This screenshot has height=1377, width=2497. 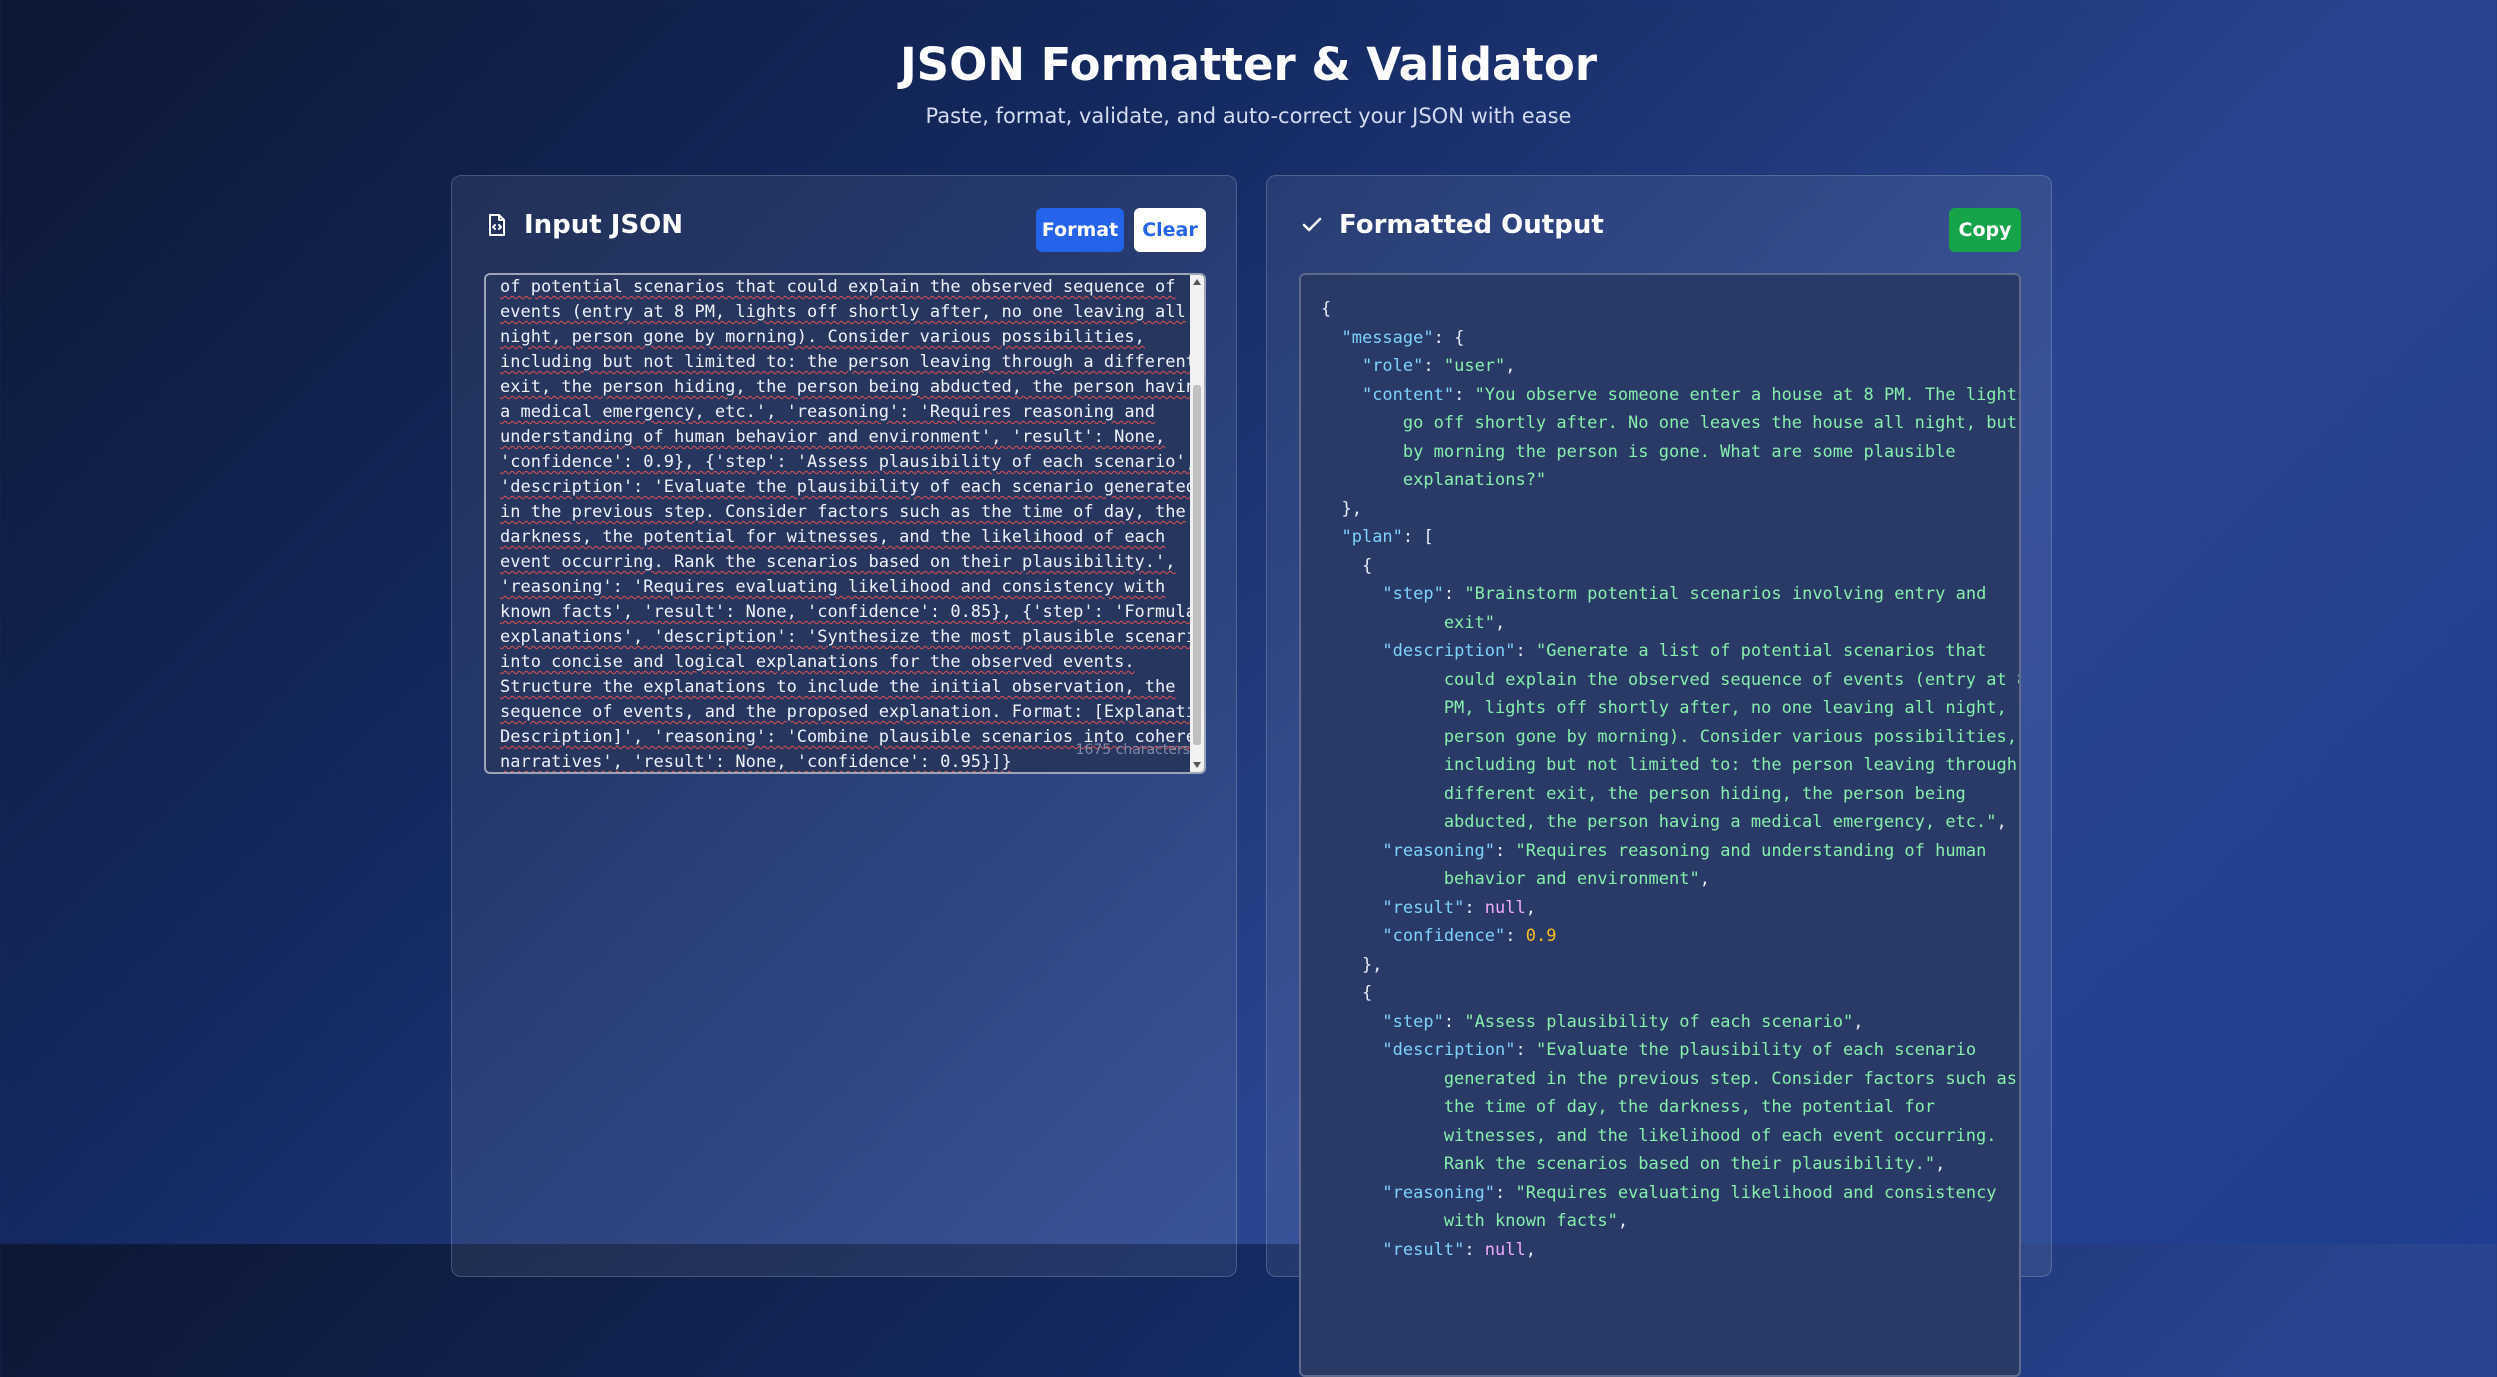 I want to click on json-token: behavior and environment", so click(x=1510, y=879).